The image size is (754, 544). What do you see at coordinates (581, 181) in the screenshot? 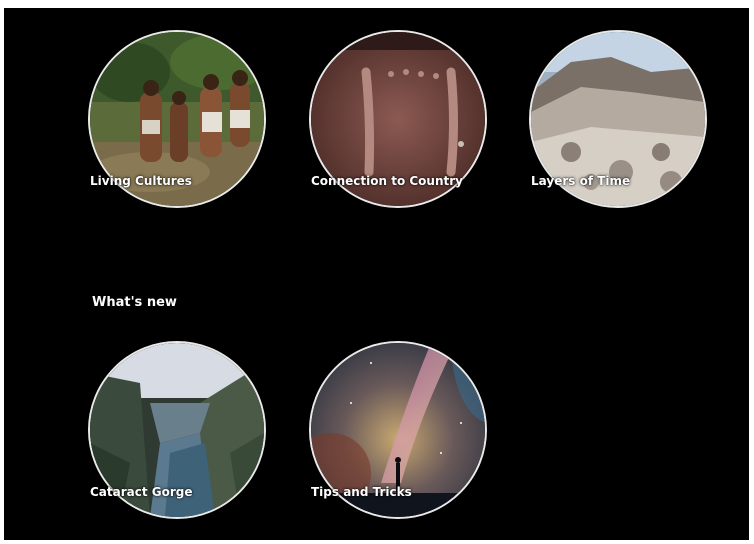
I see `card-label-layers-of-time: Layers of Time` at bounding box center [581, 181].